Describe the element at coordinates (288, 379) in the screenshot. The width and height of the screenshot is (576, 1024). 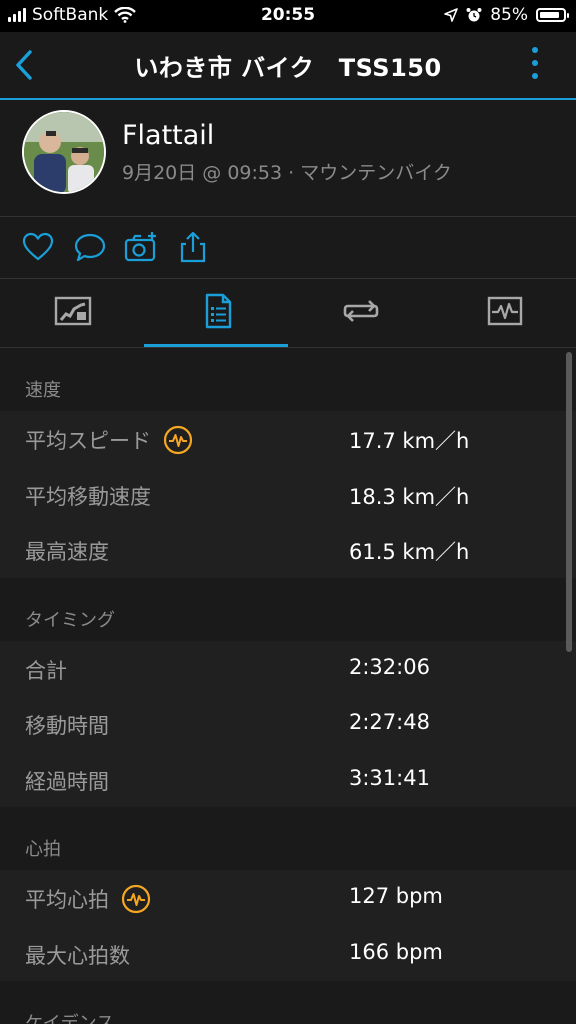
I see `section-header-speed: 速度` at that location.